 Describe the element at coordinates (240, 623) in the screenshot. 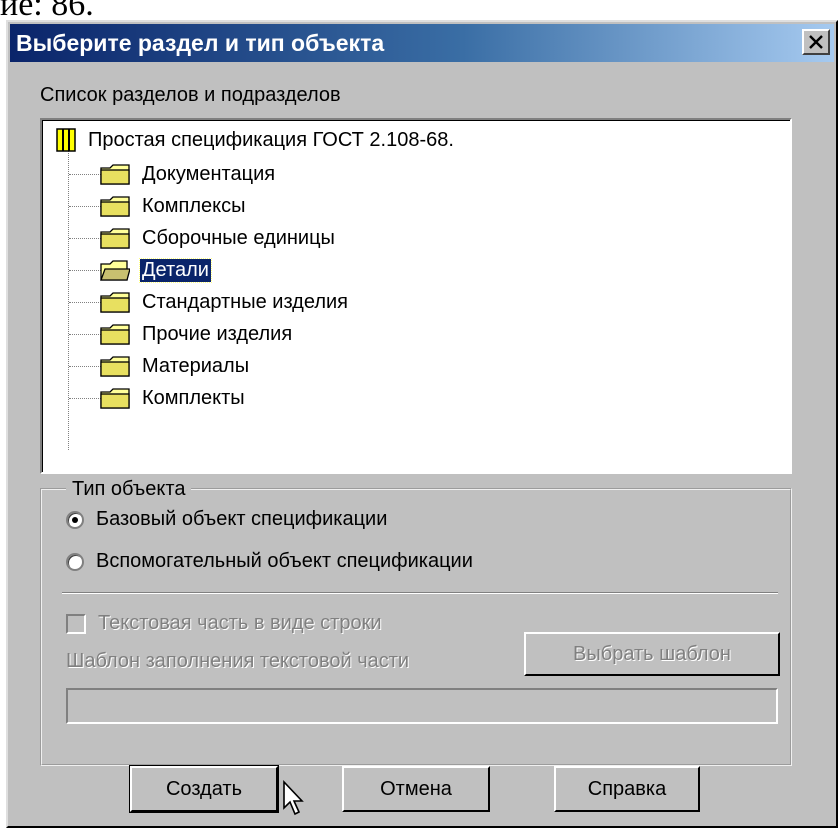

I see `text-part-checkbox-label: Текстовая часть в виде строки` at that location.